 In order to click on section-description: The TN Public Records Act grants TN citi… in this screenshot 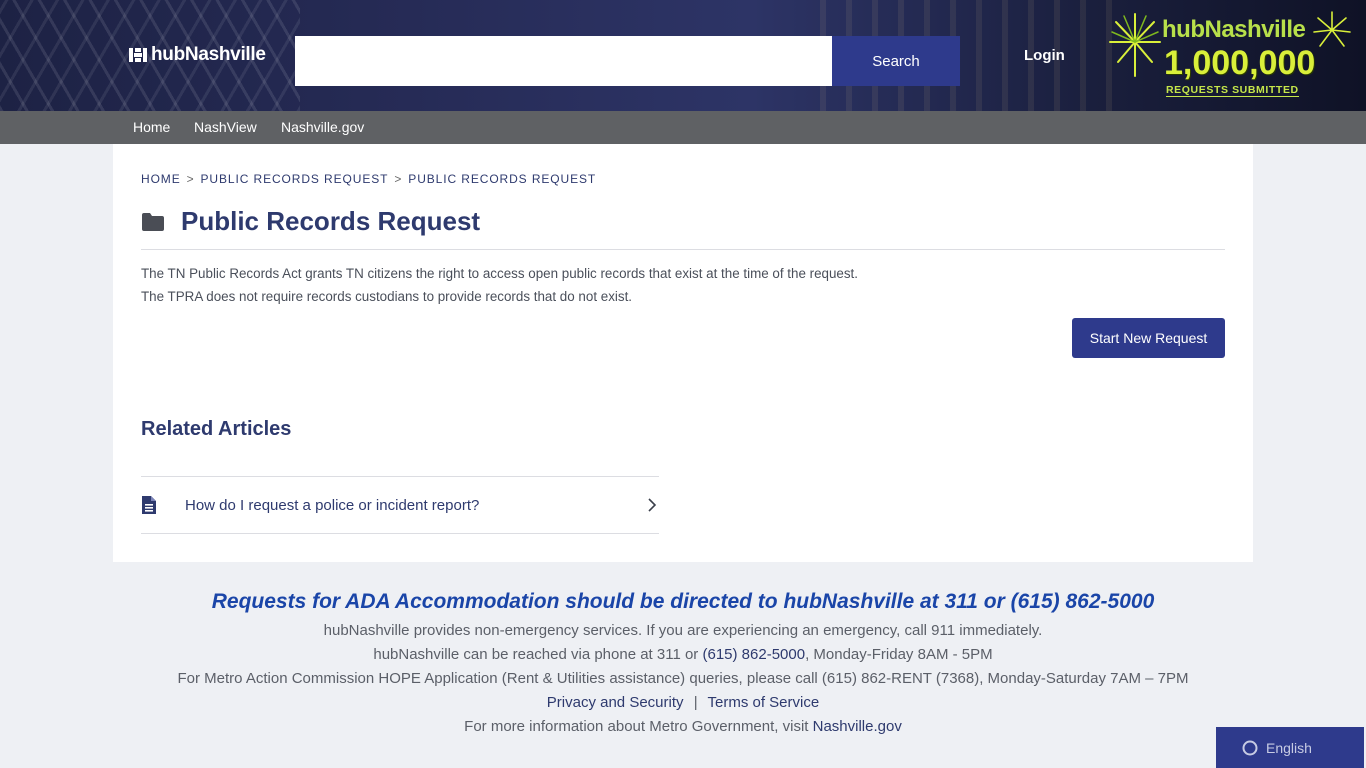, I will do `click(499, 285)`.